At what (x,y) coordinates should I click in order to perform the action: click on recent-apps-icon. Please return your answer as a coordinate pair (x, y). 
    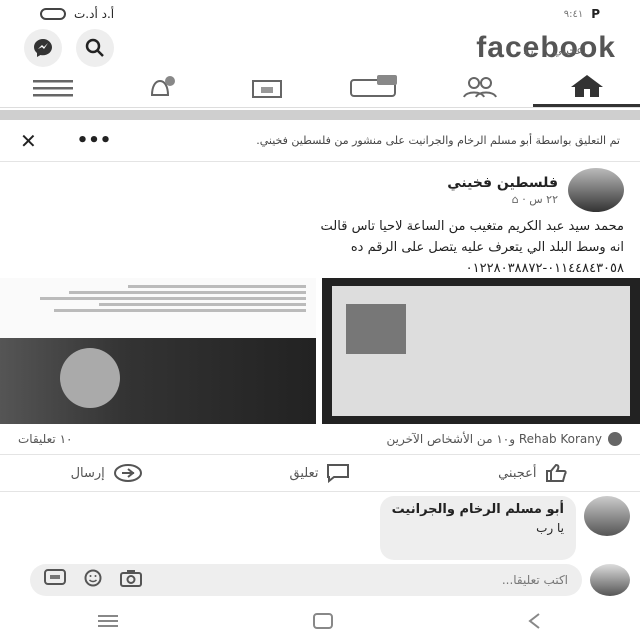
    Looking at the image, I should click on (108, 623).